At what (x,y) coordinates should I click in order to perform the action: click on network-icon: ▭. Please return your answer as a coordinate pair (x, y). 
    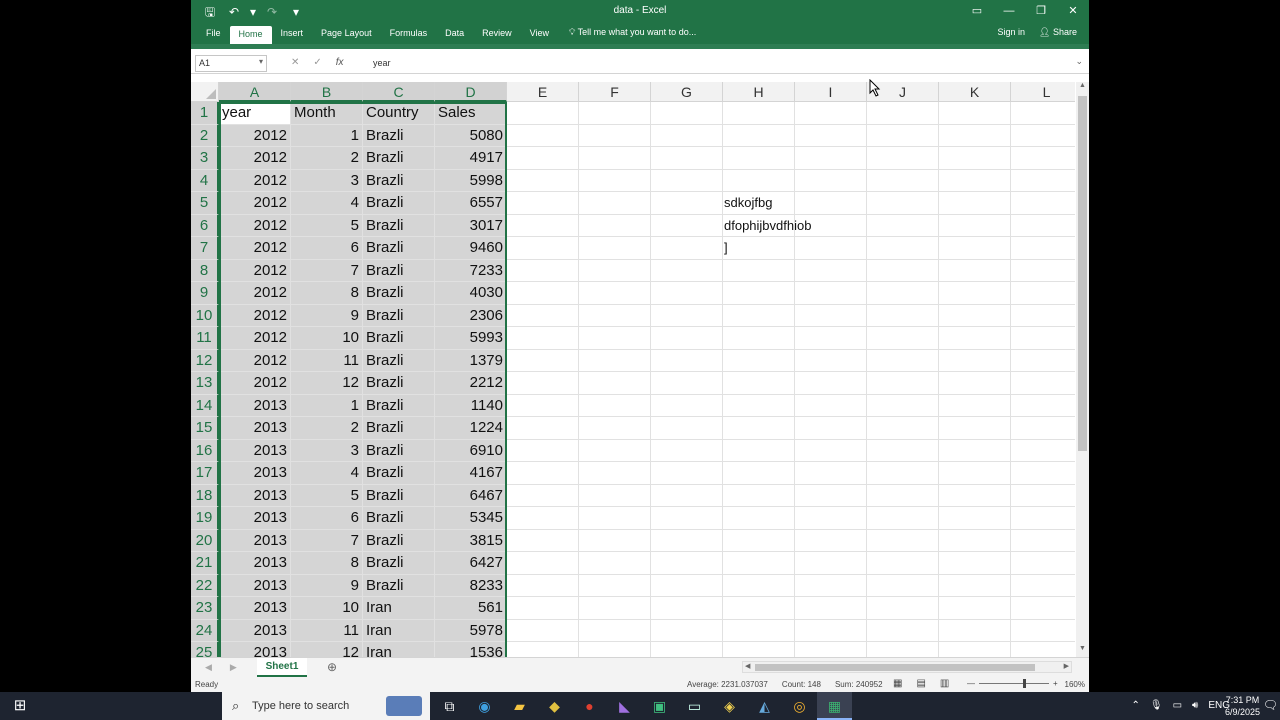
    Looking at the image, I should click on (1177, 706).